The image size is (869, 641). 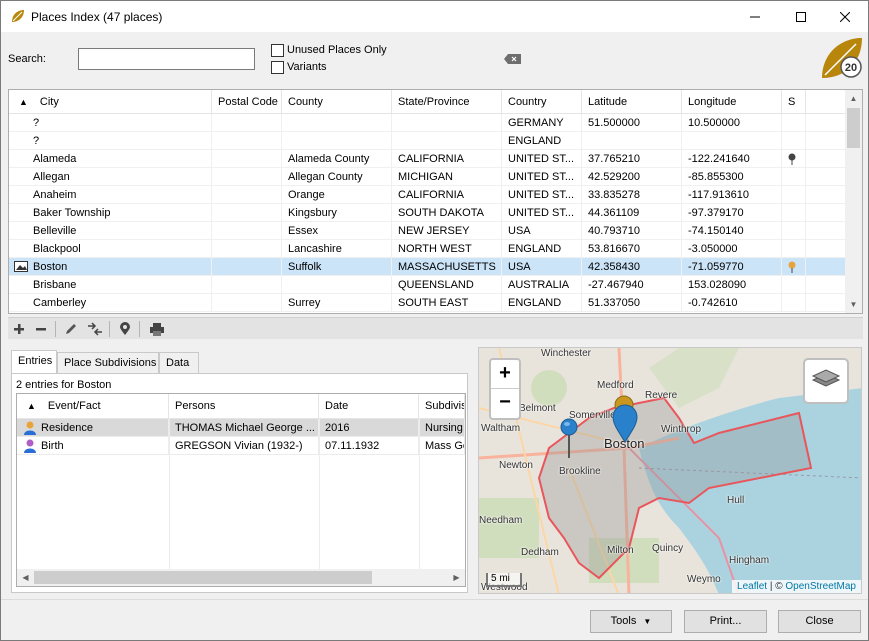 I want to click on scroll-up-icon: ▲, so click(x=853, y=98).